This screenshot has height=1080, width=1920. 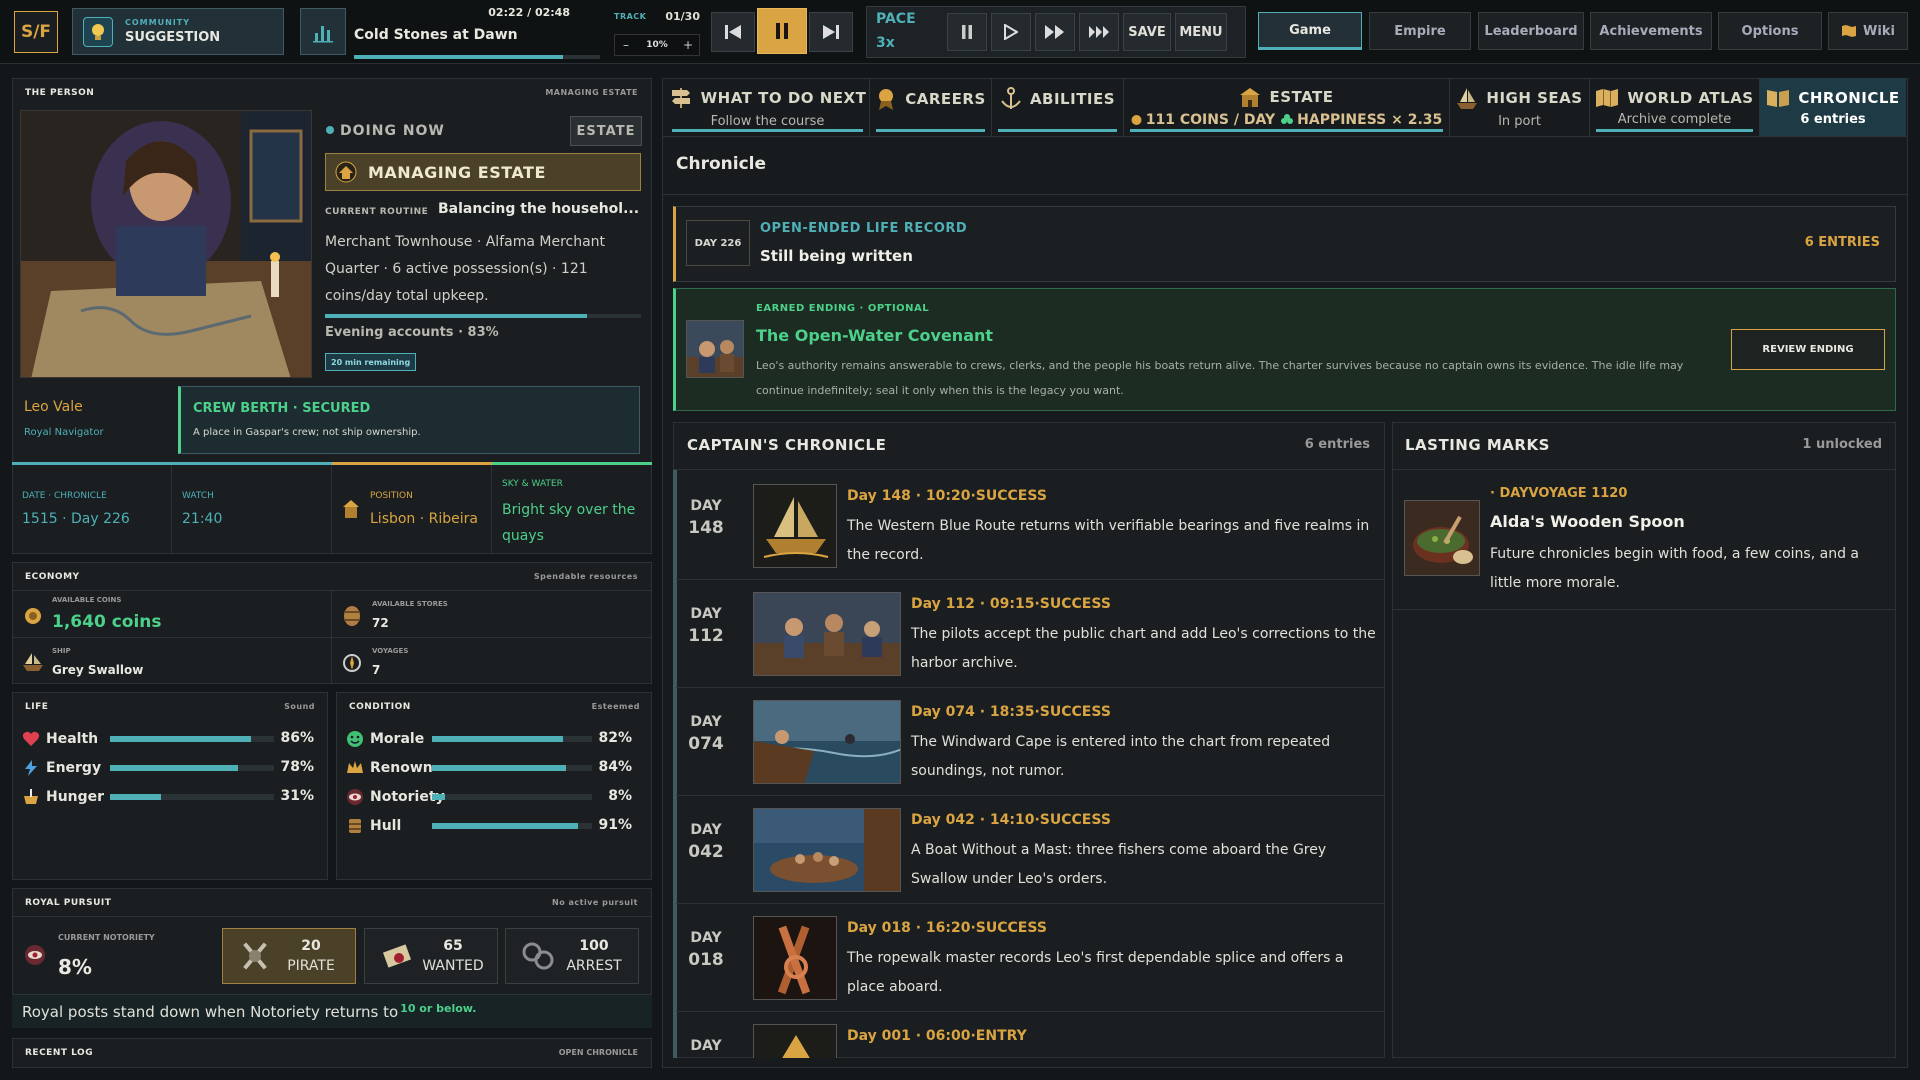 I want to click on entry-heading: Day 018 · 16:20·SUCCESS, so click(x=947, y=928).